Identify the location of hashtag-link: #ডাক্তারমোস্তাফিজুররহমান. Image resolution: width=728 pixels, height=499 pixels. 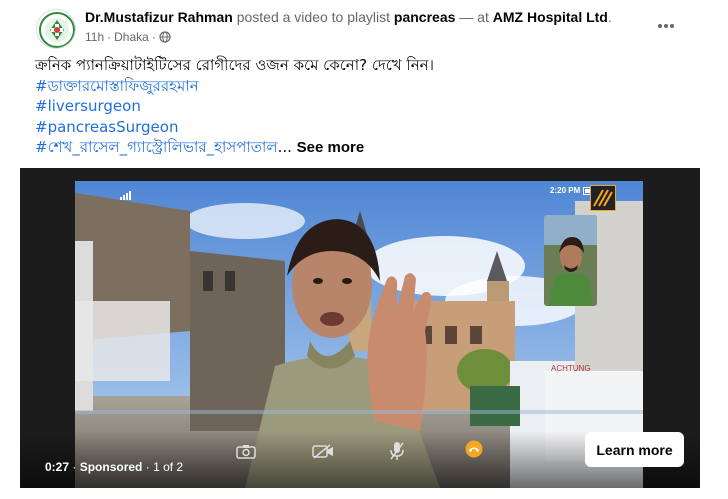
(117, 86).